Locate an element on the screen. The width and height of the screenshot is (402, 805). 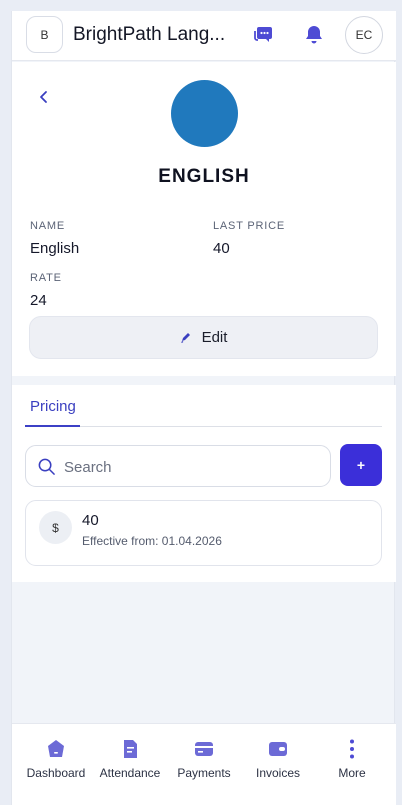
nav-item-payments: Payments is located at coordinates (204, 759).